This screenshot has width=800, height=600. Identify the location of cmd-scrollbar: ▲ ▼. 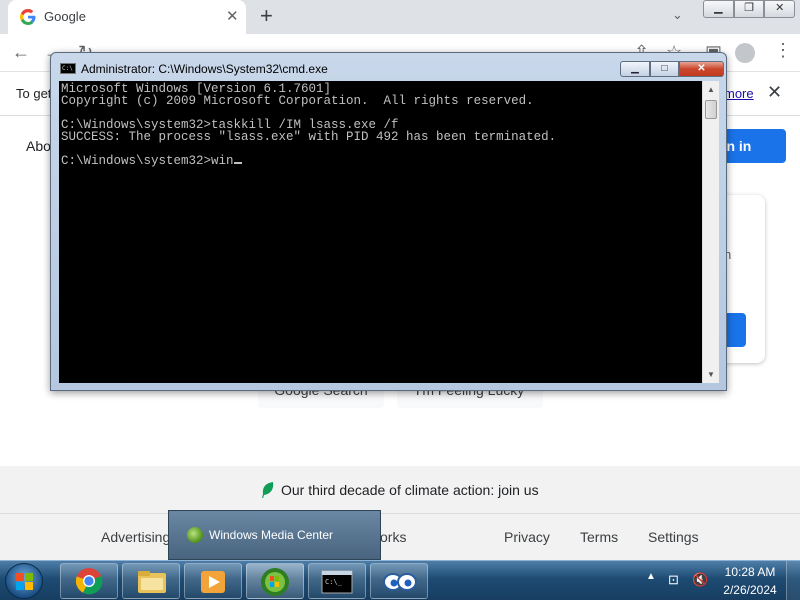
(710, 232).